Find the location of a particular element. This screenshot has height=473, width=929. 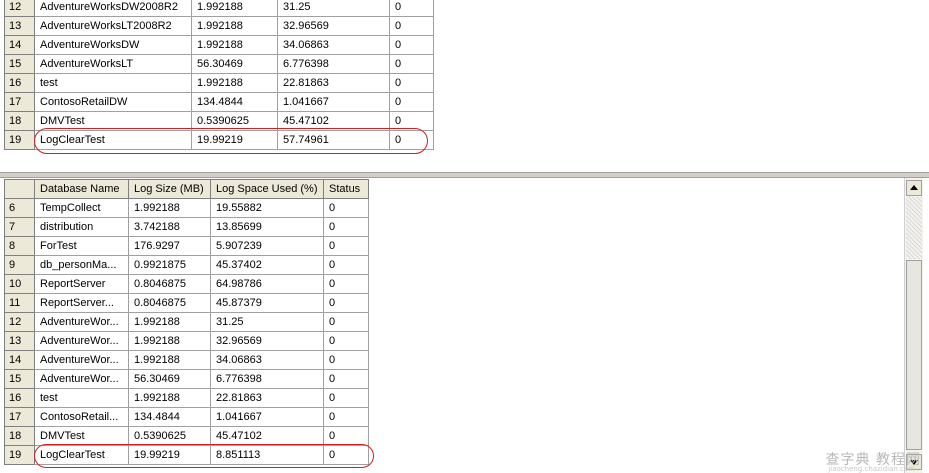

row-number: 7 is located at coordinates (19, 227).